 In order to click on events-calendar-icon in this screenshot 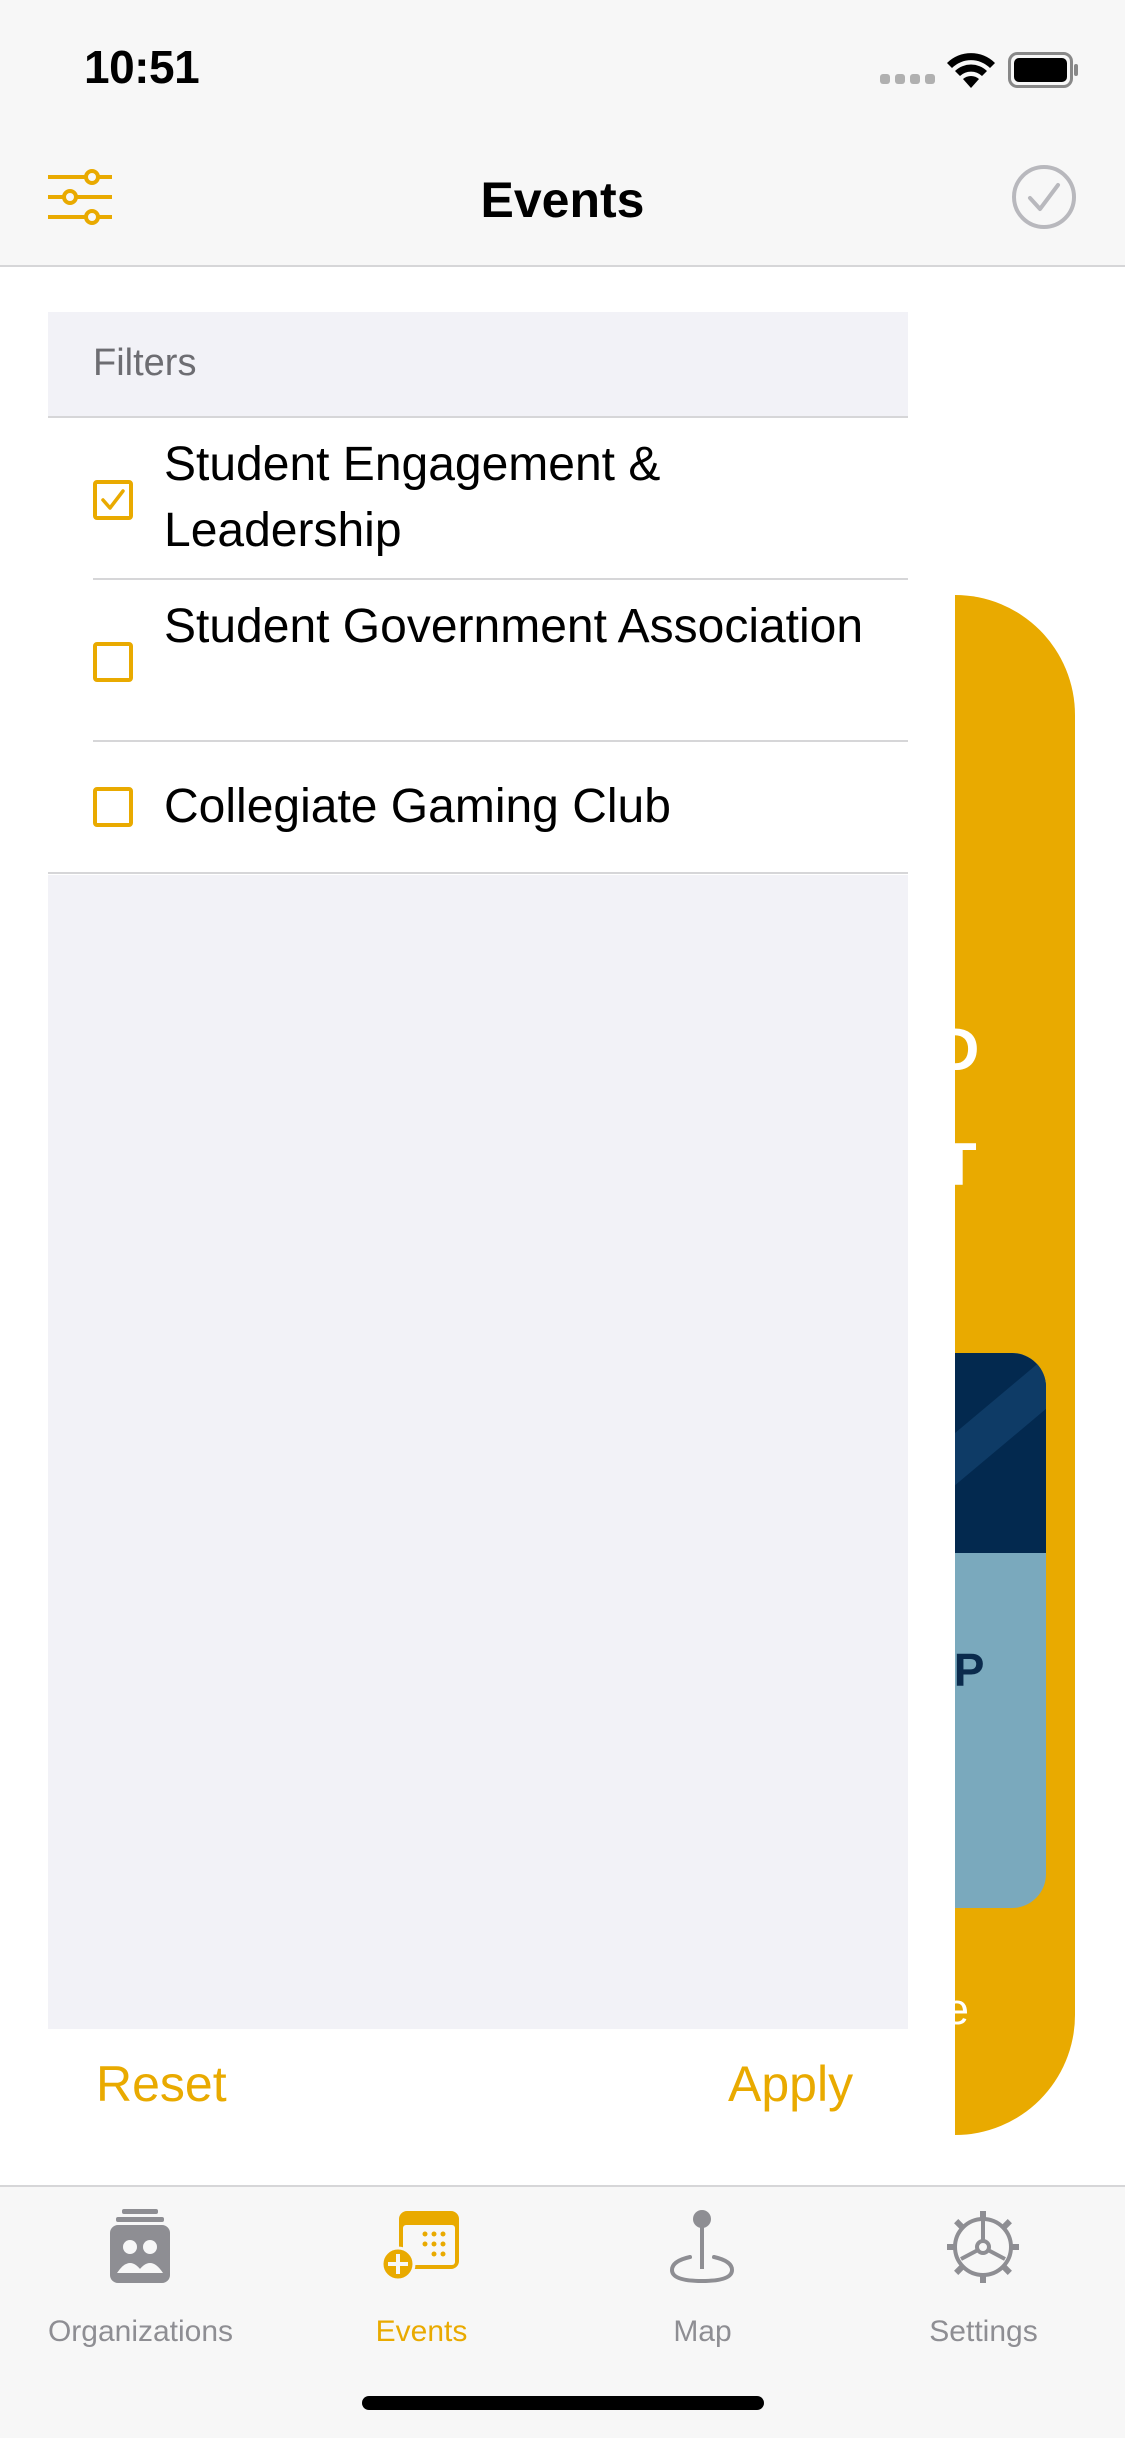, I will do `click(420, 2246)`.